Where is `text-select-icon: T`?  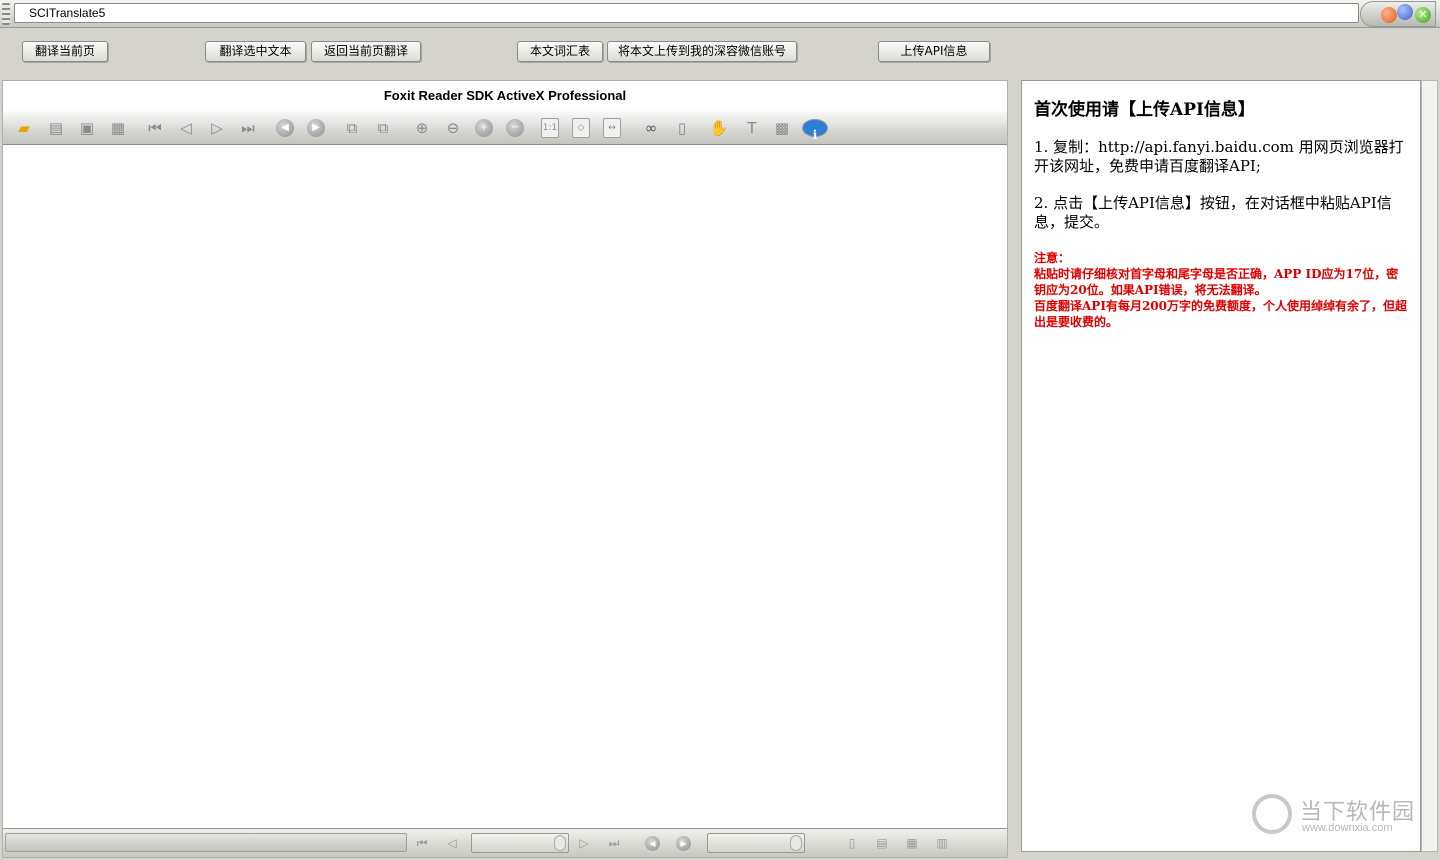 text-select-icon: T is located at coordinates (752, 128).